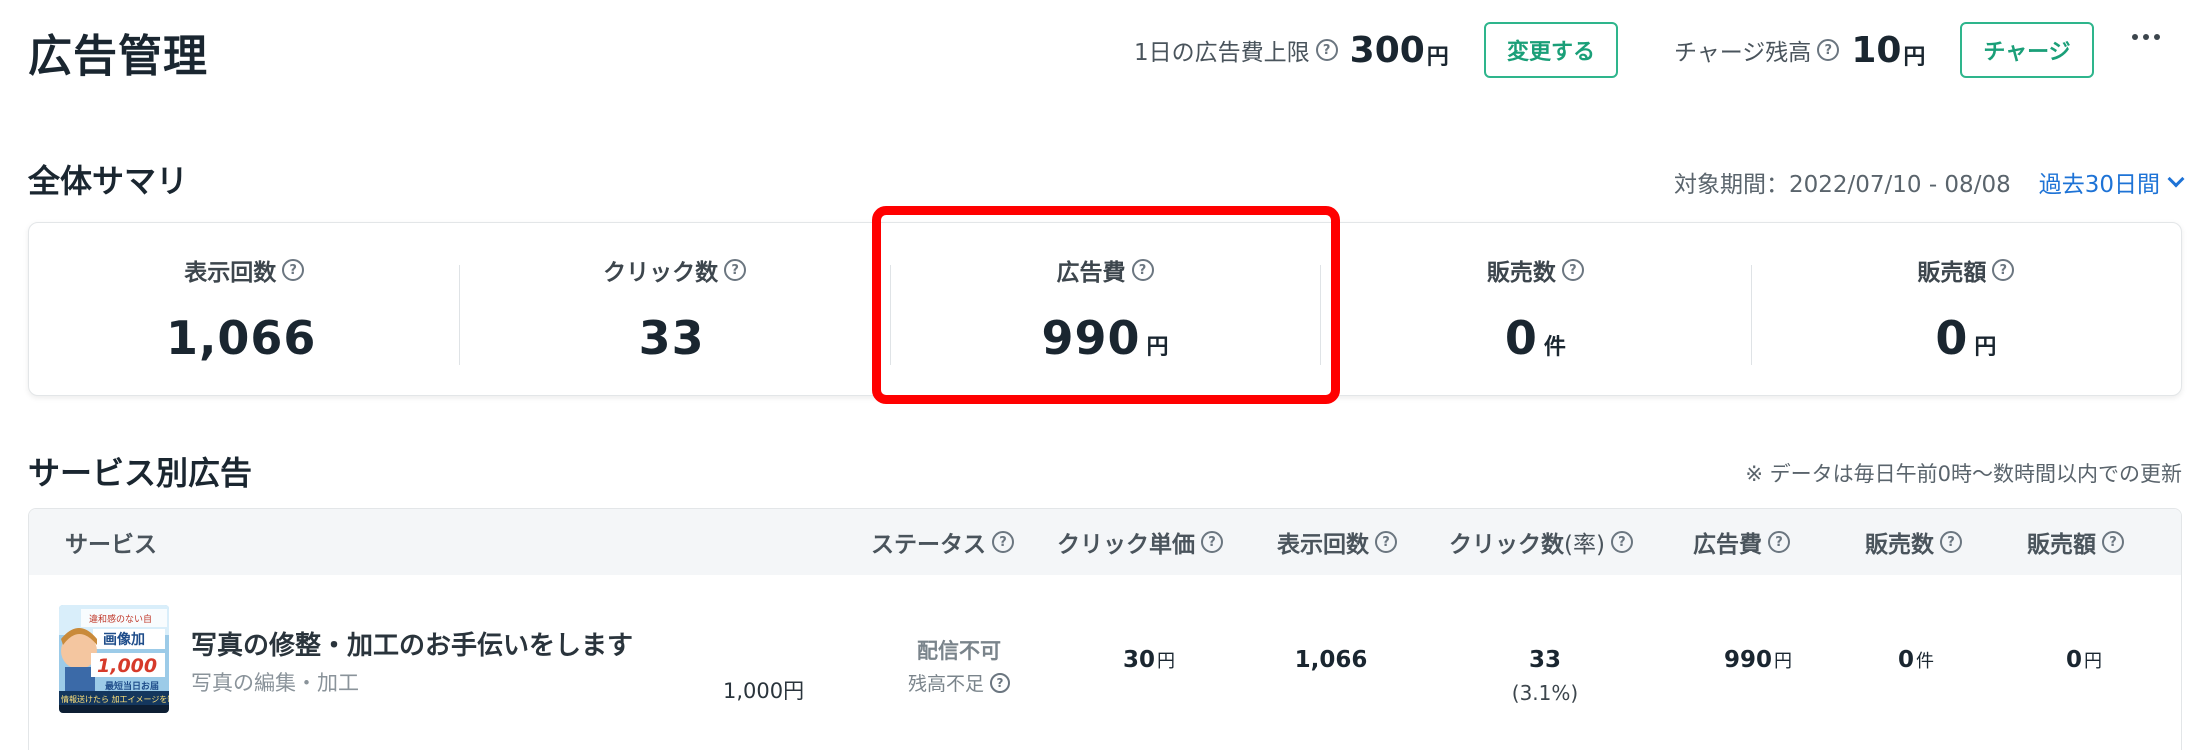 The height and width of the screenshot is (750, 2196). Describe the element at coordinates (1842, 185) in the screenshot. I see `period-text: 対象期間：2022/07/10 - 08/08` at that location.